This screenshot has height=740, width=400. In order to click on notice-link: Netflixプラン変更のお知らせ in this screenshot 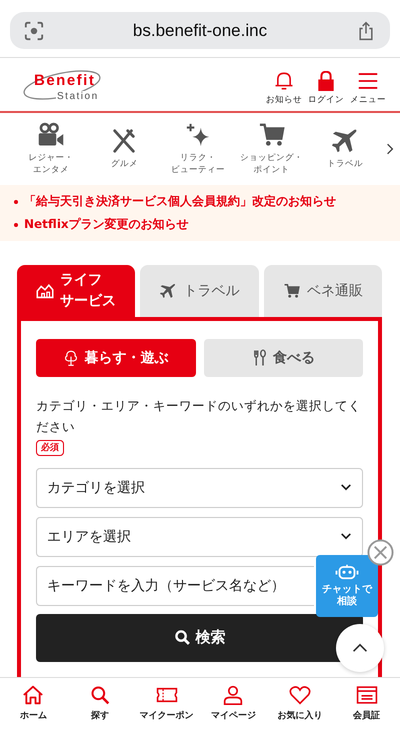, I will do `click(106, 224)`.